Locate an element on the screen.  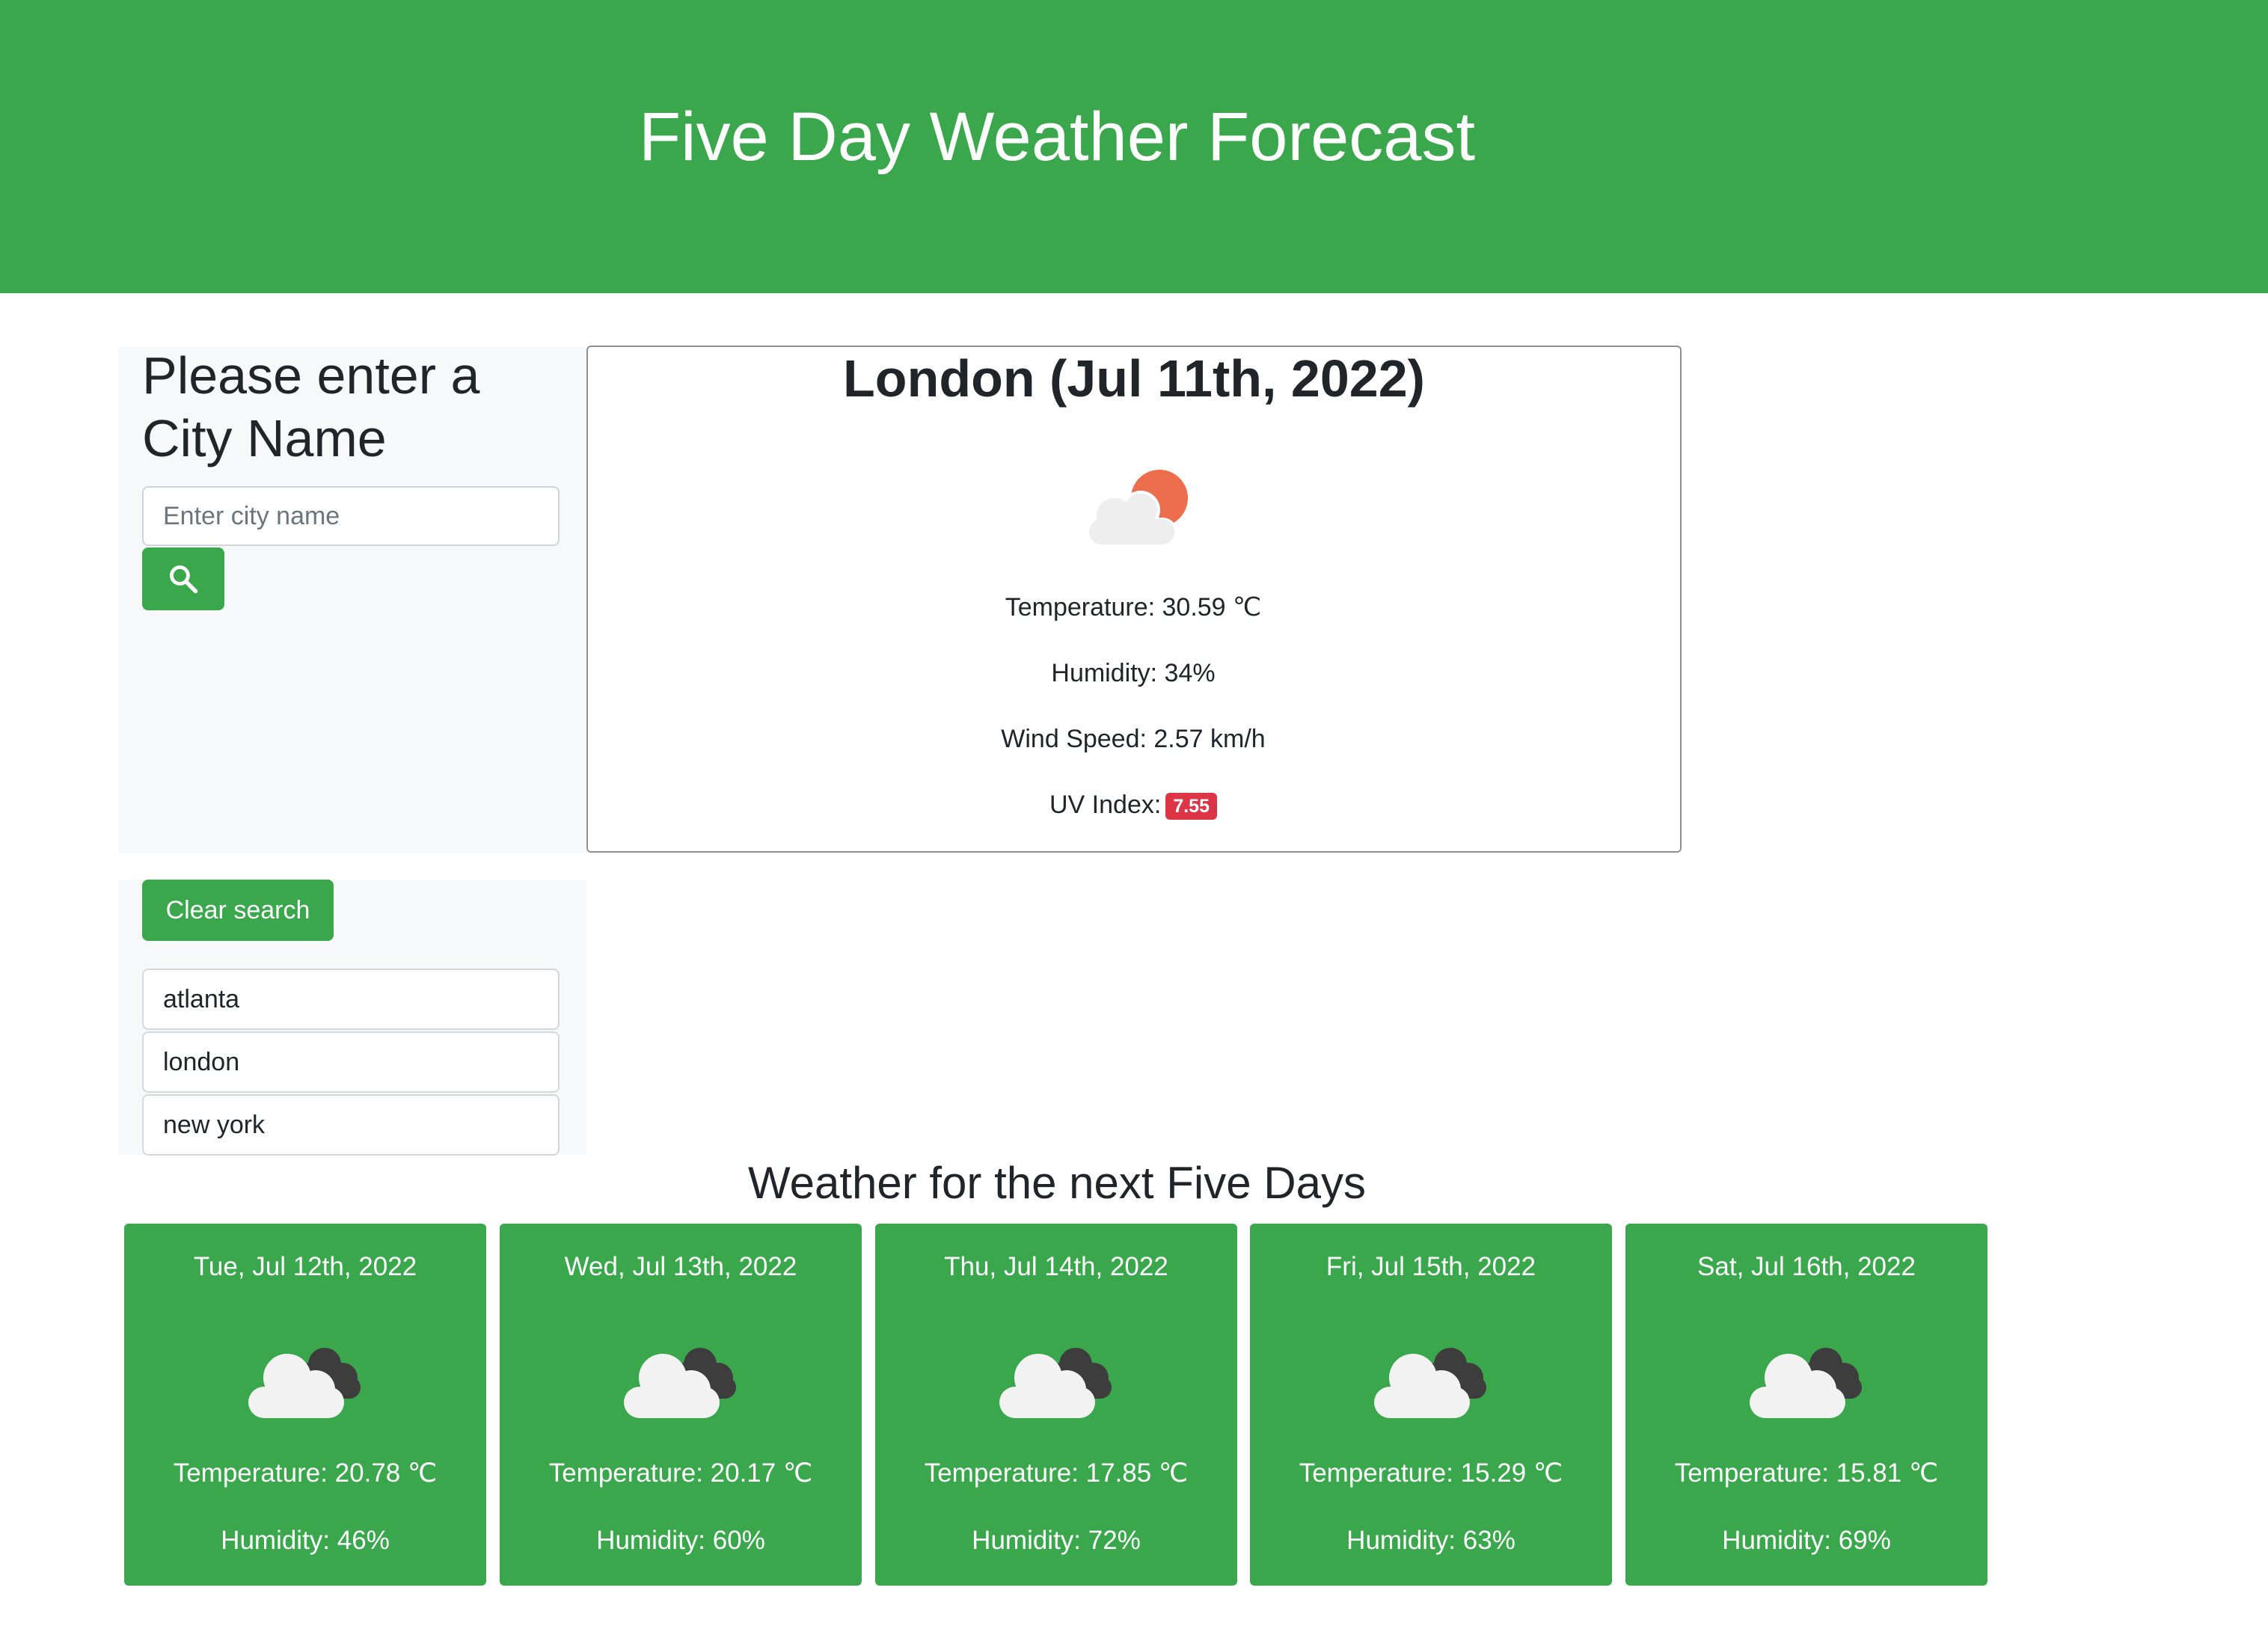
clear-search-button: Clear search is located at coordinates (238, 910).